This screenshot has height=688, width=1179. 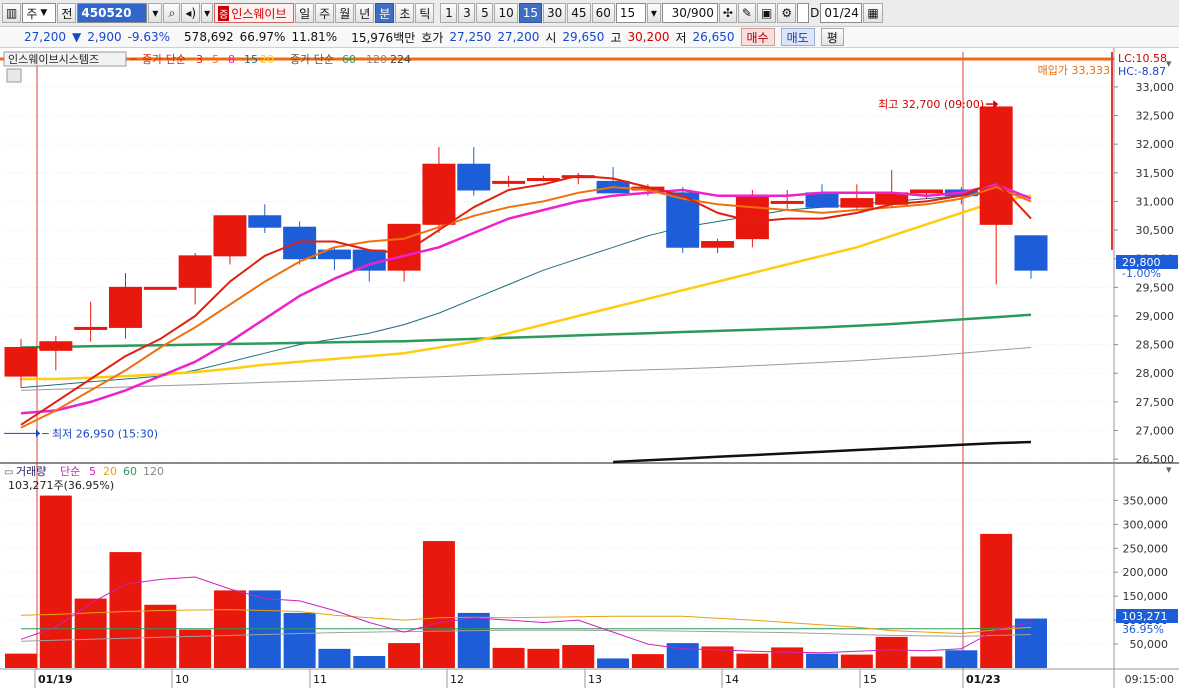 I want to click on interval-dropdown-icon: ▾, so click(x=653, y=13).